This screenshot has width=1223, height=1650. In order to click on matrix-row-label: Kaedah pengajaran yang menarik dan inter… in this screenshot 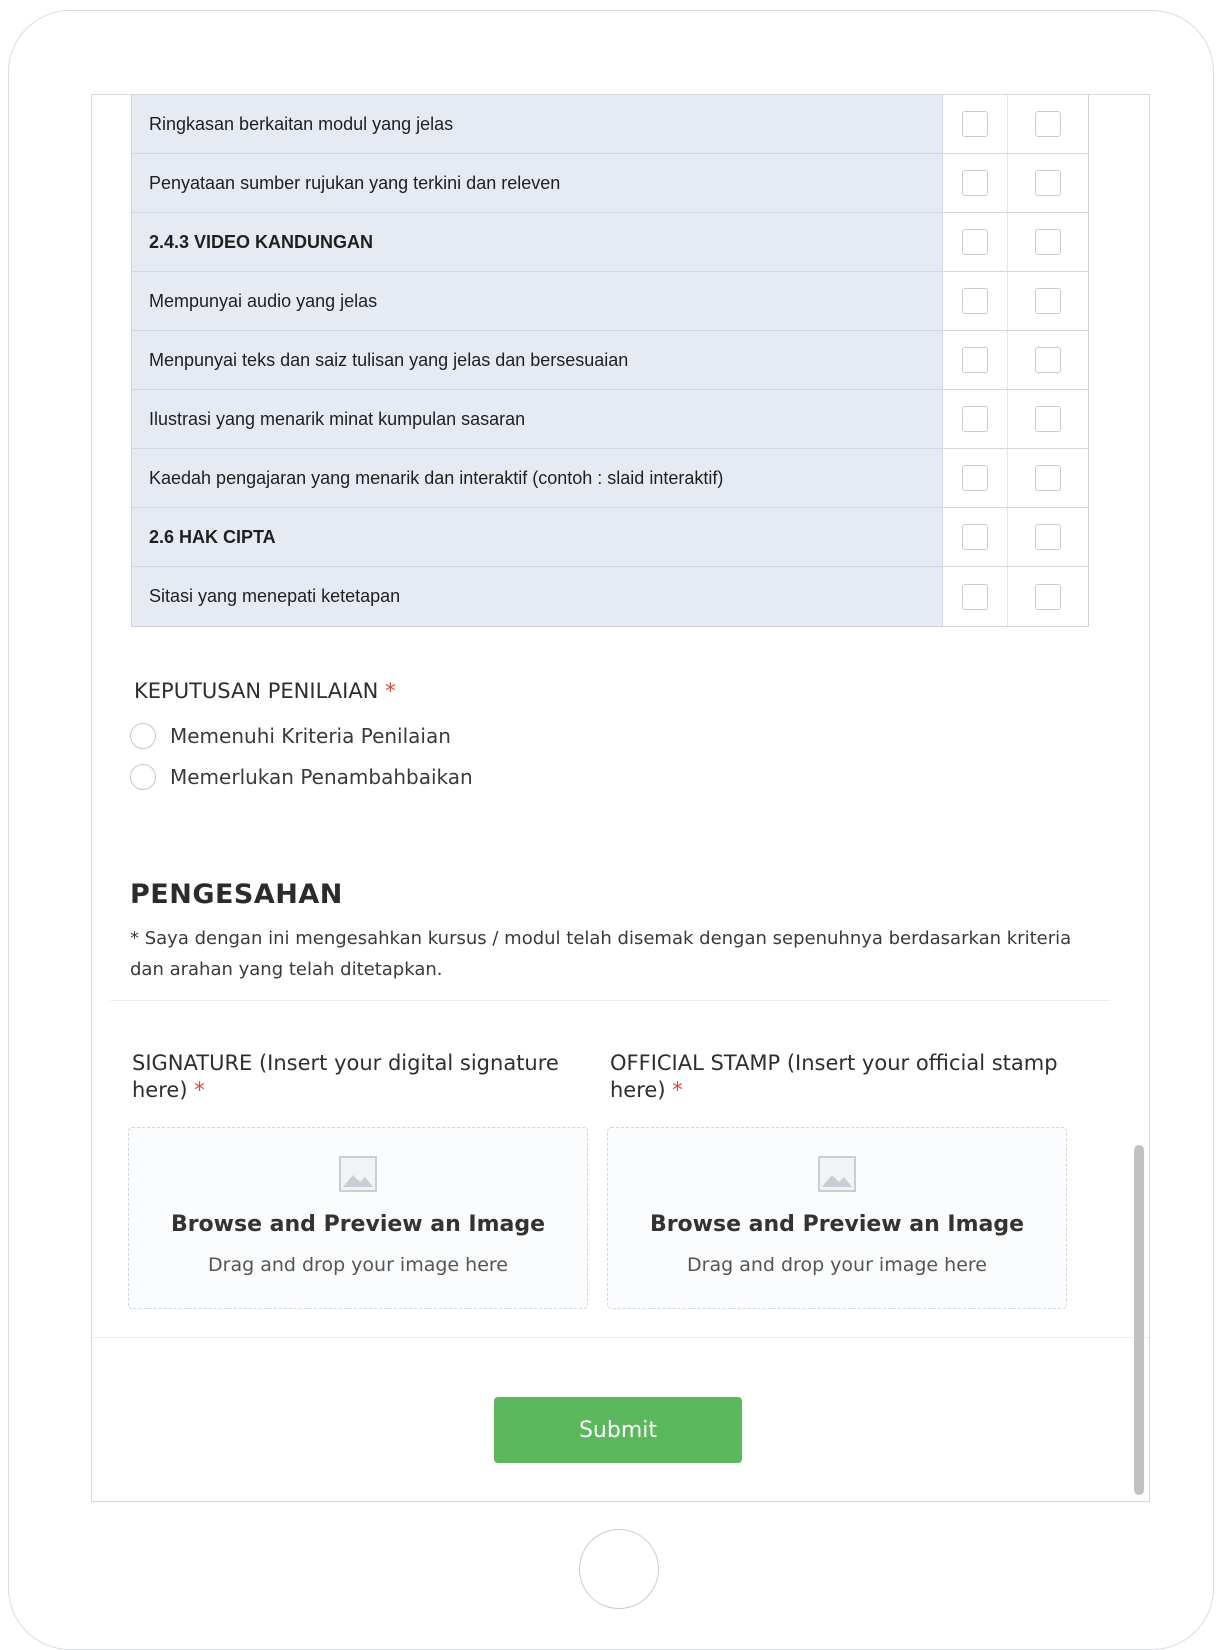, I will do `click(537, 478)`.